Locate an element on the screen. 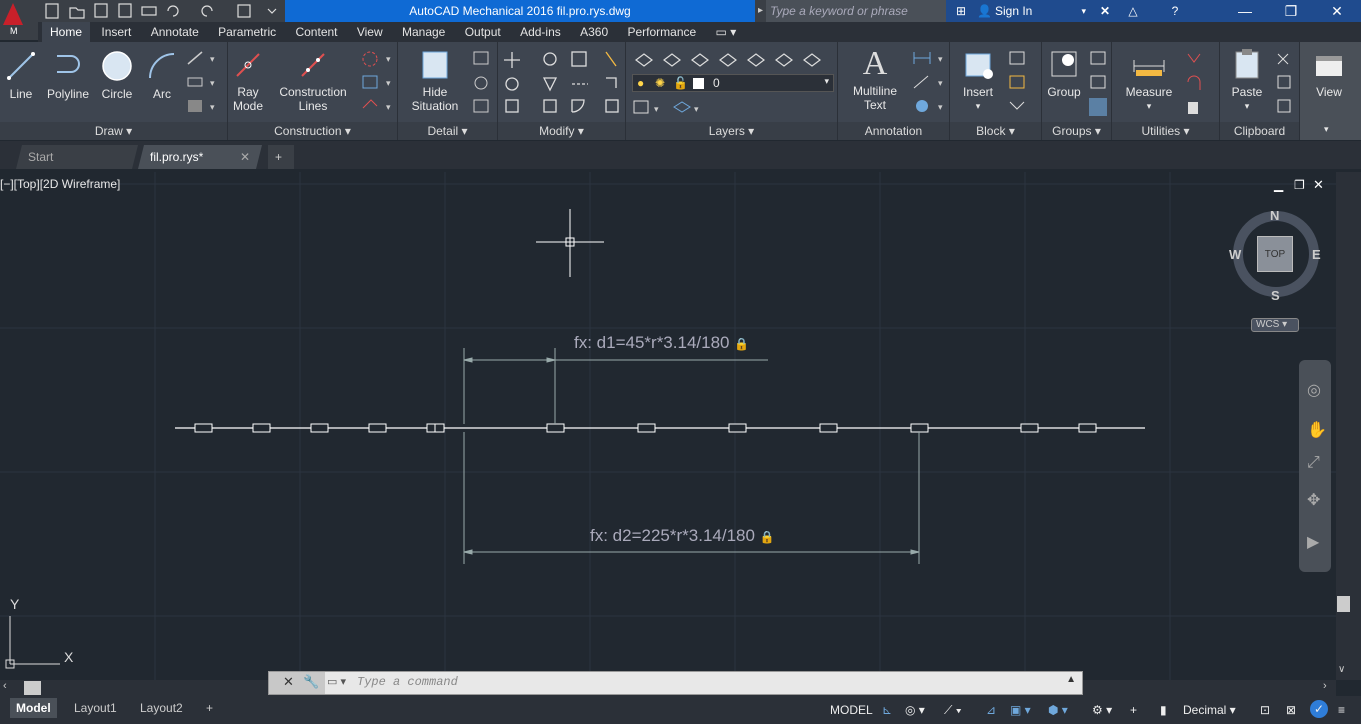 The width and height of the screenshot is (1361, 724). add-layout-button: + is located at coordinates (209, 708).